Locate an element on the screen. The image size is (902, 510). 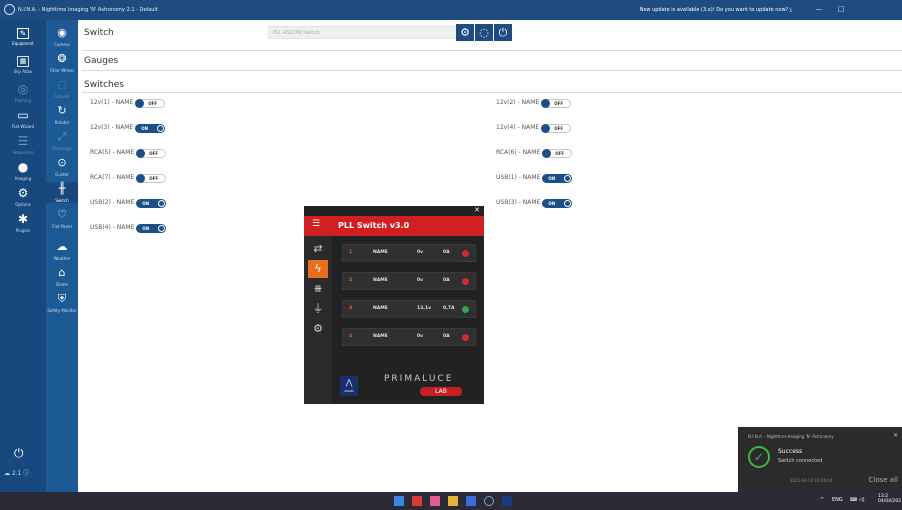
switch-icon: ╫ is located at coordinates (62, 188).